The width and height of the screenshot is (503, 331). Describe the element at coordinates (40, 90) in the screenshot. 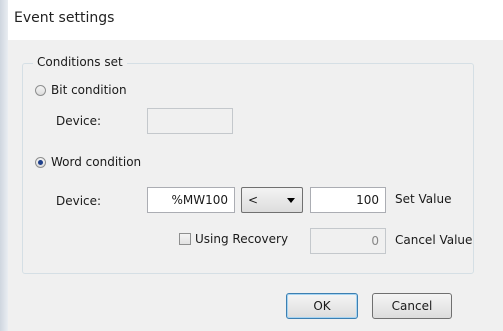

I see `bit-condition-radio` at that location.